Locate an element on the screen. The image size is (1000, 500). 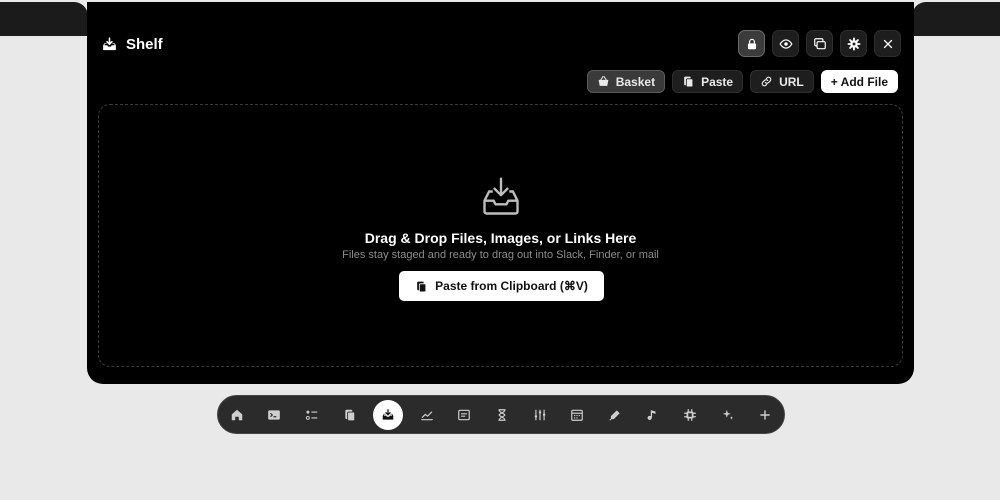
paste-button: Paste is located at coordinates (708, 81).